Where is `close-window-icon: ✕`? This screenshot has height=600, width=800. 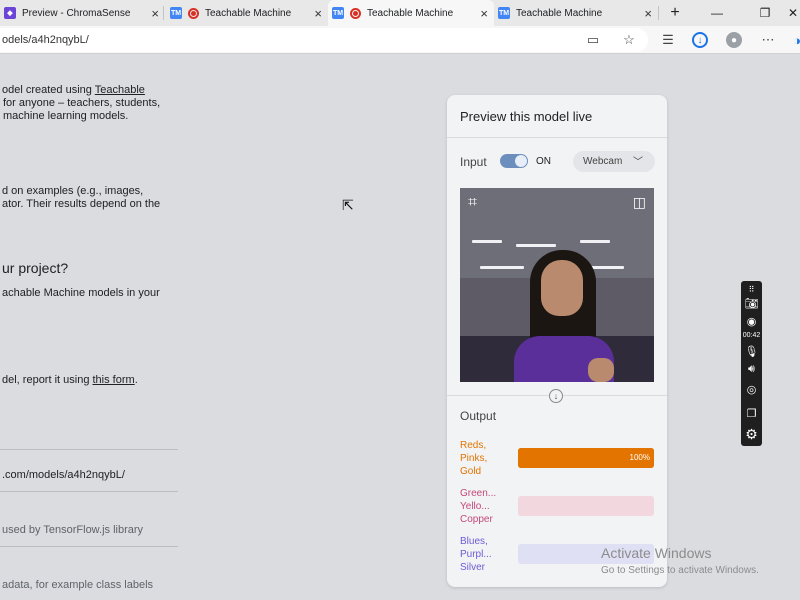
close-window-icon: ✕ is located at coordinates (793, 13).